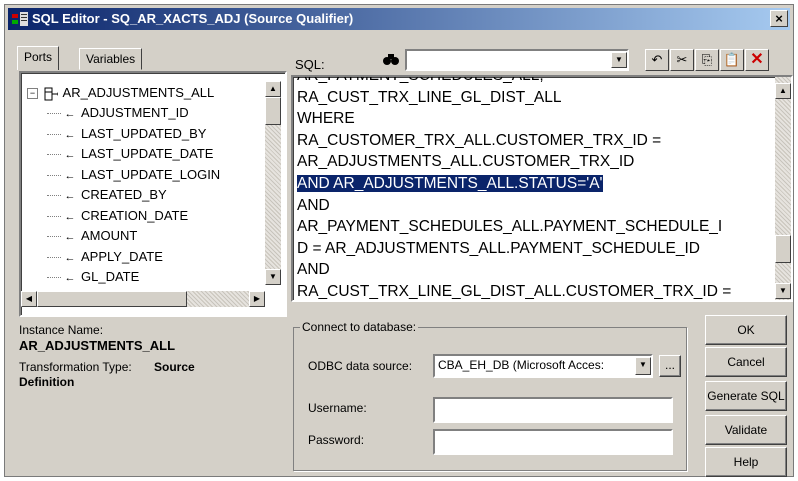 This screenshot has width=798, height=481. What do you see at coordinates (151, 174) in the screenshot?
I see `tree-item-label: LAST_UPDATE_LOGIN` at bounding box center [151, 174].